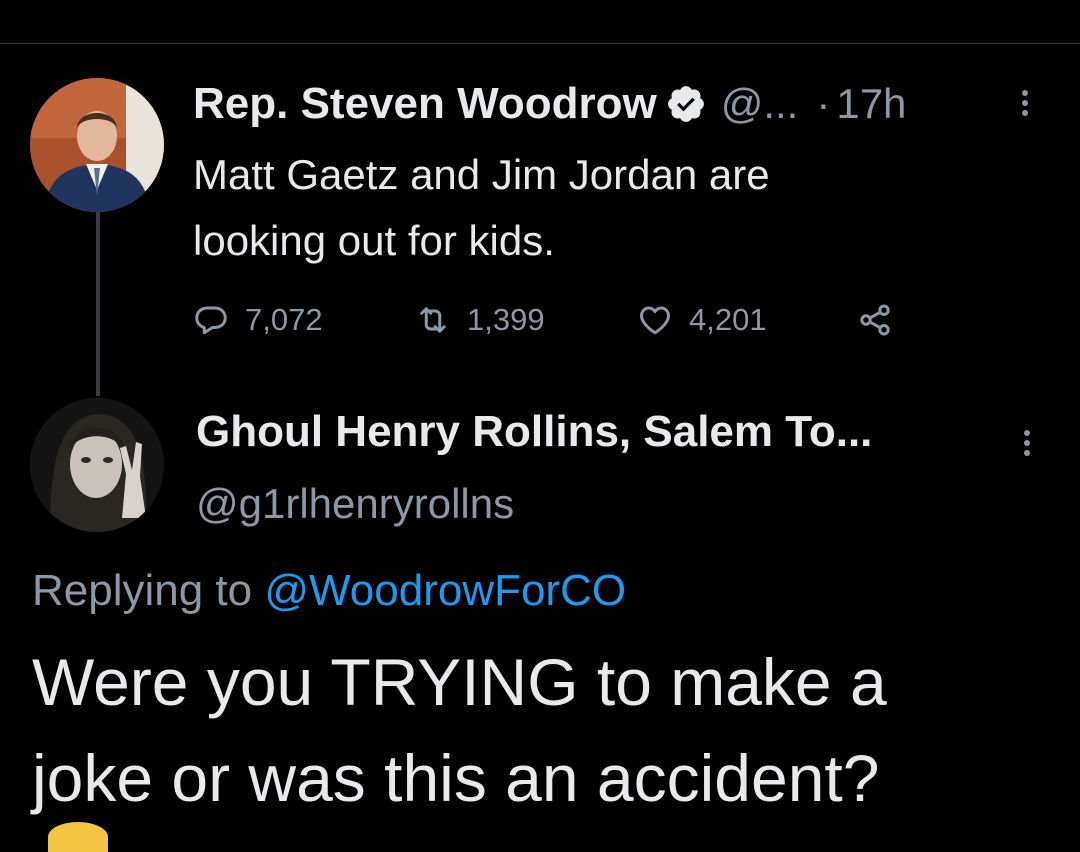  I want to click on retweet-button: 1,399, so click(480, 320).